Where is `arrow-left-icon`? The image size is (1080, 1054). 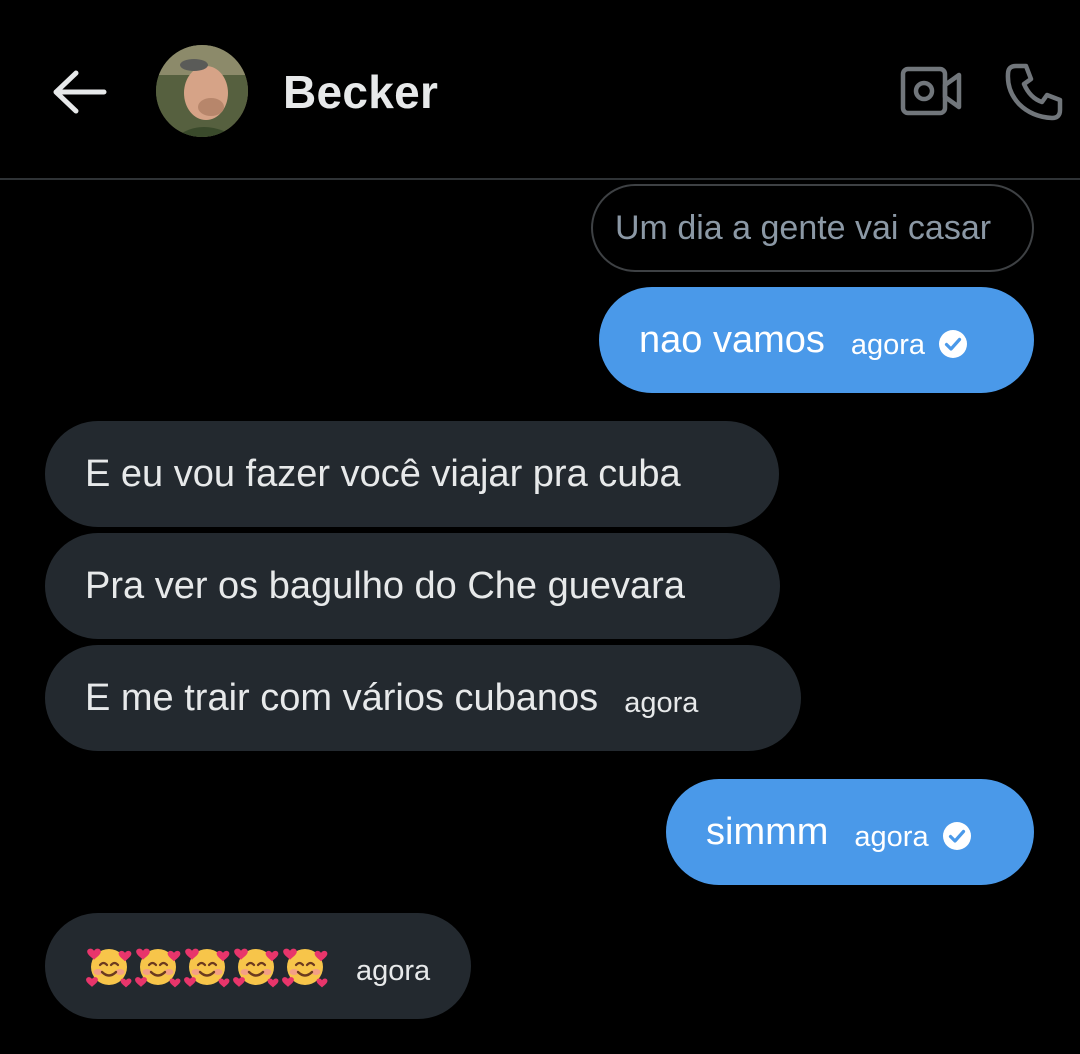 arrow-left-icon is located at coordinates (80, 92).